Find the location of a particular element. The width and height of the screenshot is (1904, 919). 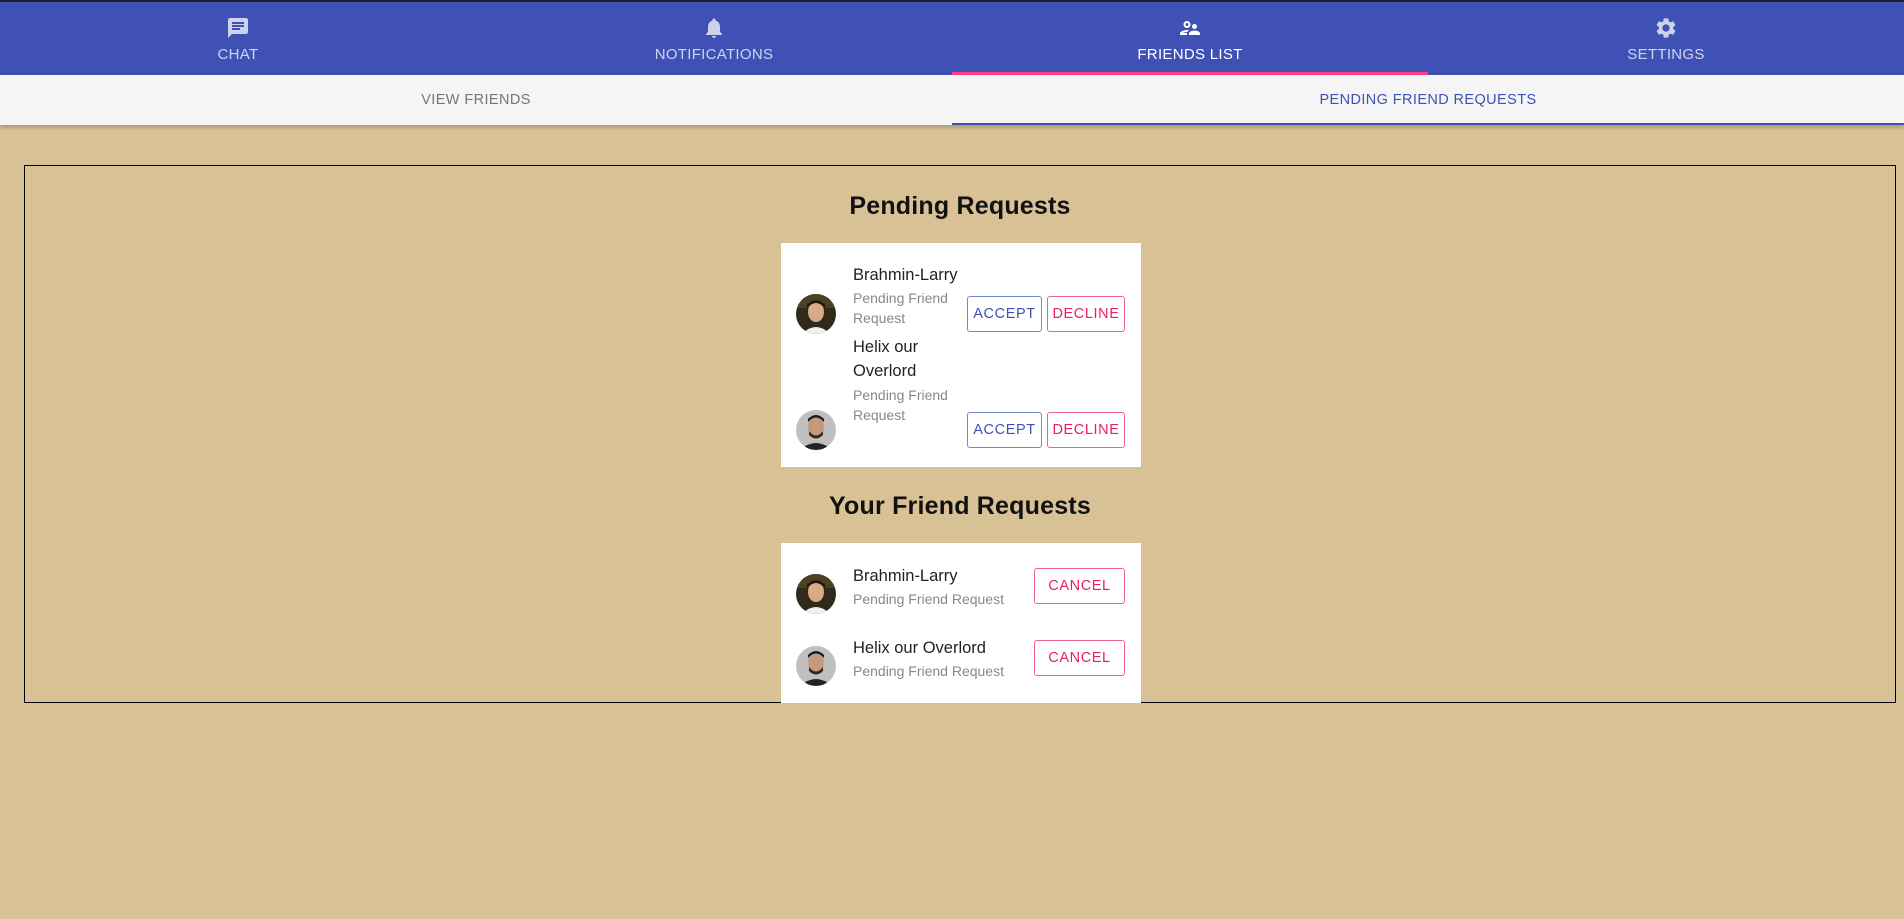

people-icon is located at coordinates (1190, 28).